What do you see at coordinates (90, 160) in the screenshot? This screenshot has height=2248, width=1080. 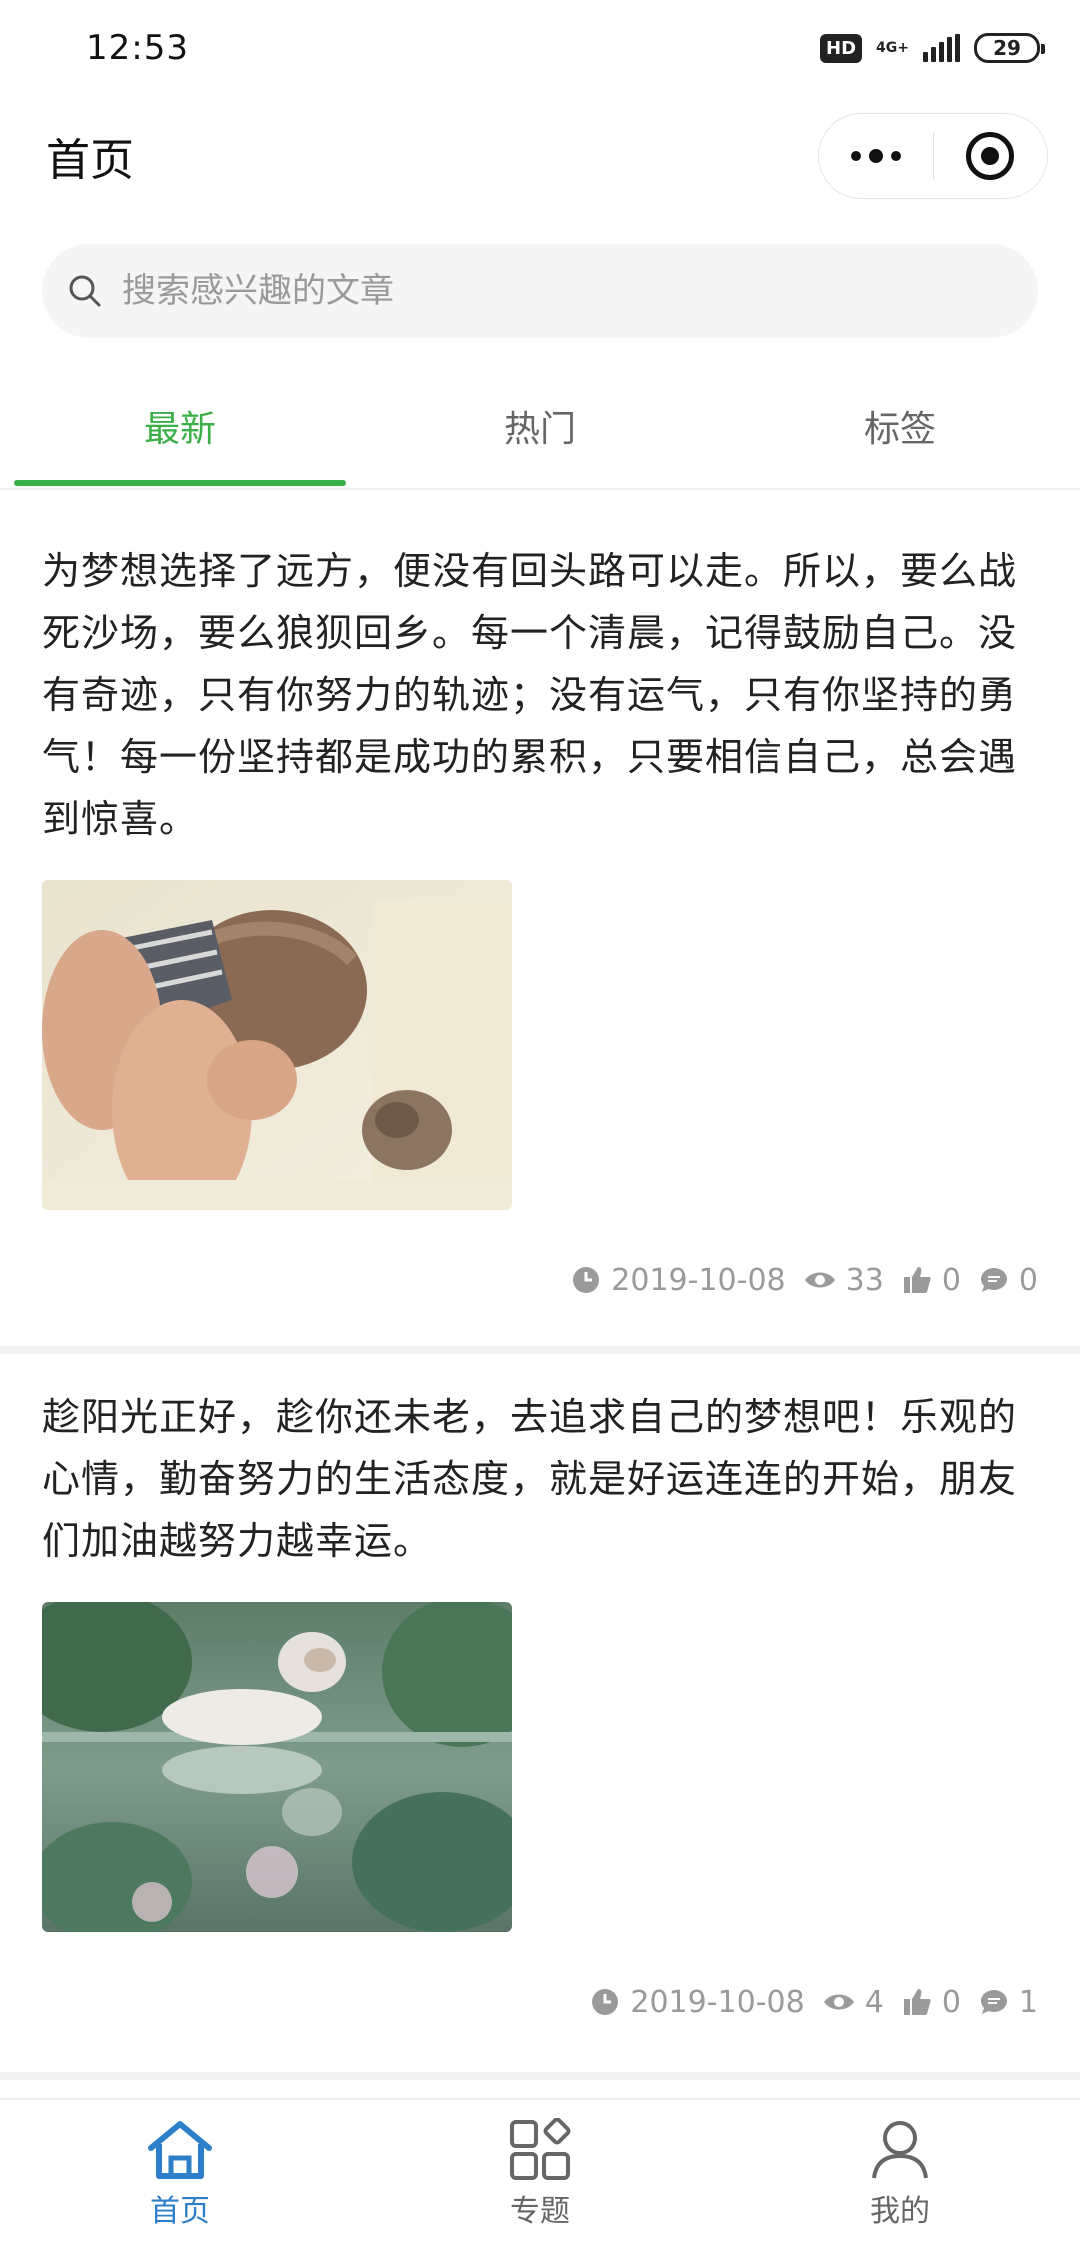 I see `page-title: 首页` at bounding box center [90, 160].